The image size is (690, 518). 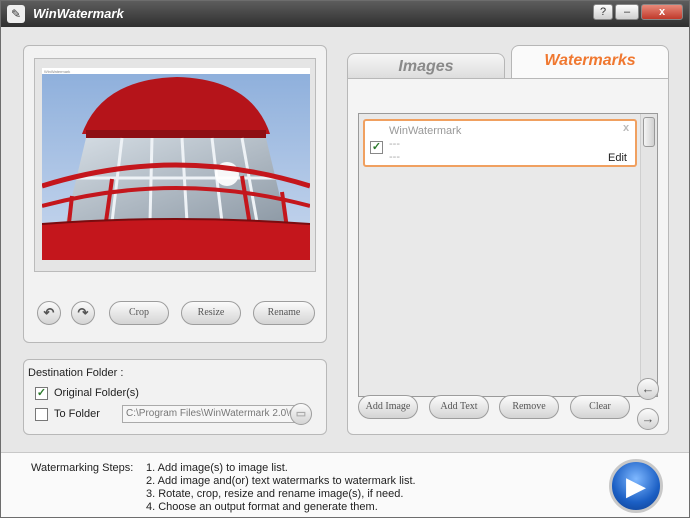 I want to click on app-icon: ✎, so click(x=16, y=14).